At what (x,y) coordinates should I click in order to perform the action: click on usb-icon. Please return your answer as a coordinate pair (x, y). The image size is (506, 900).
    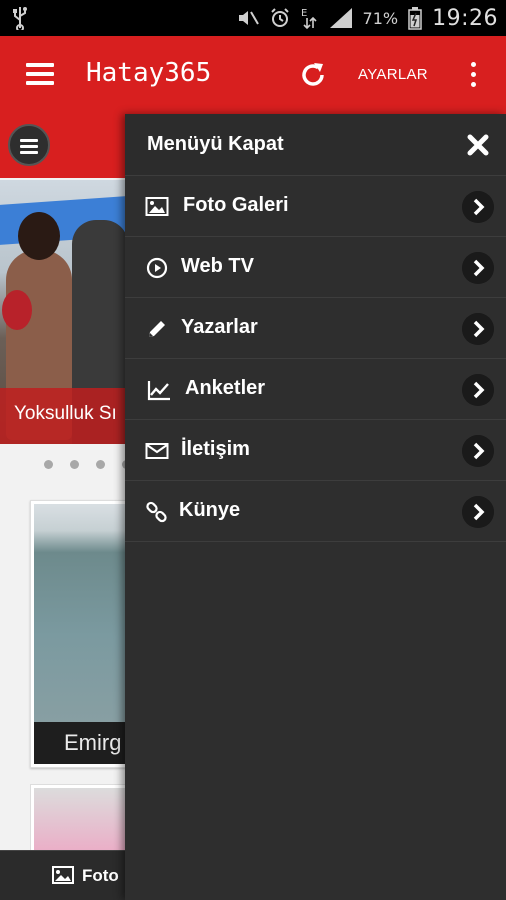
    Looking at the image, I should click on (20, 18).